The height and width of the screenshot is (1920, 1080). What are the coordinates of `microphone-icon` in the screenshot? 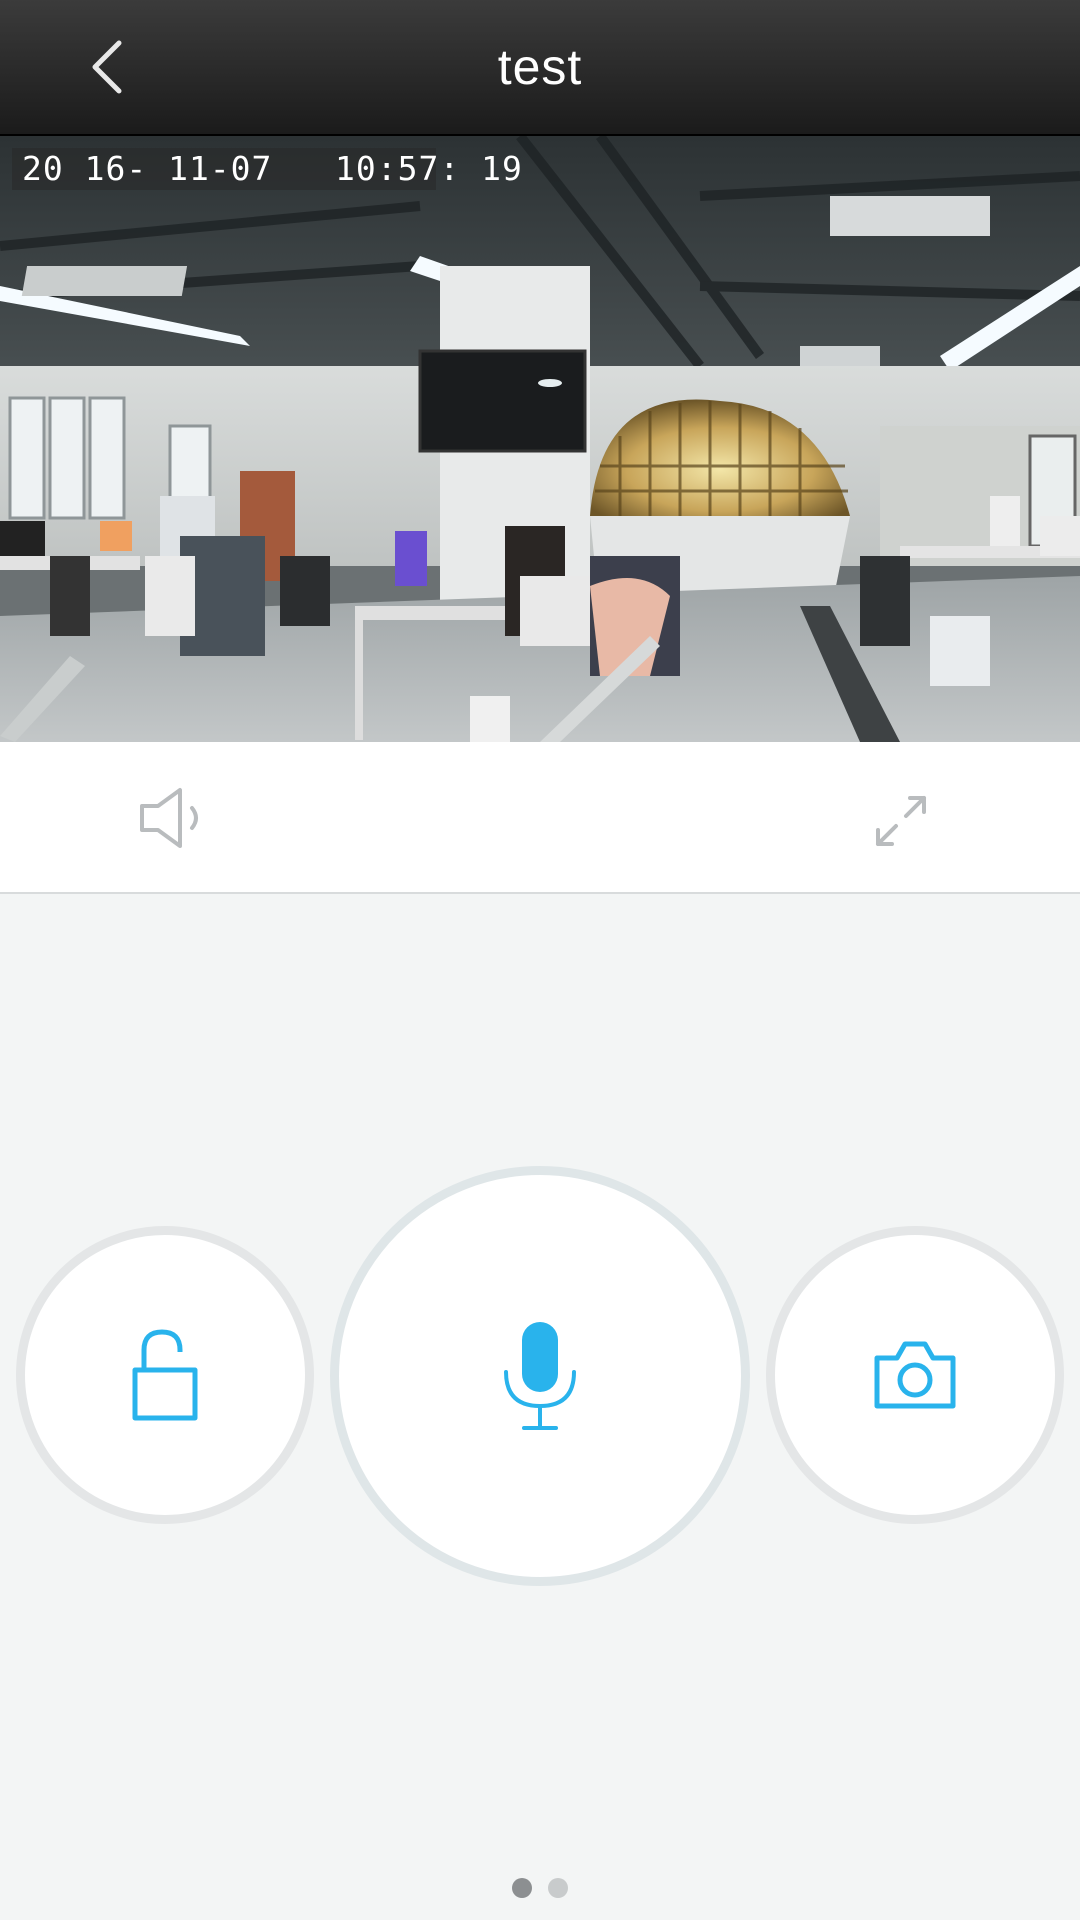 It's located at (540, 1376).